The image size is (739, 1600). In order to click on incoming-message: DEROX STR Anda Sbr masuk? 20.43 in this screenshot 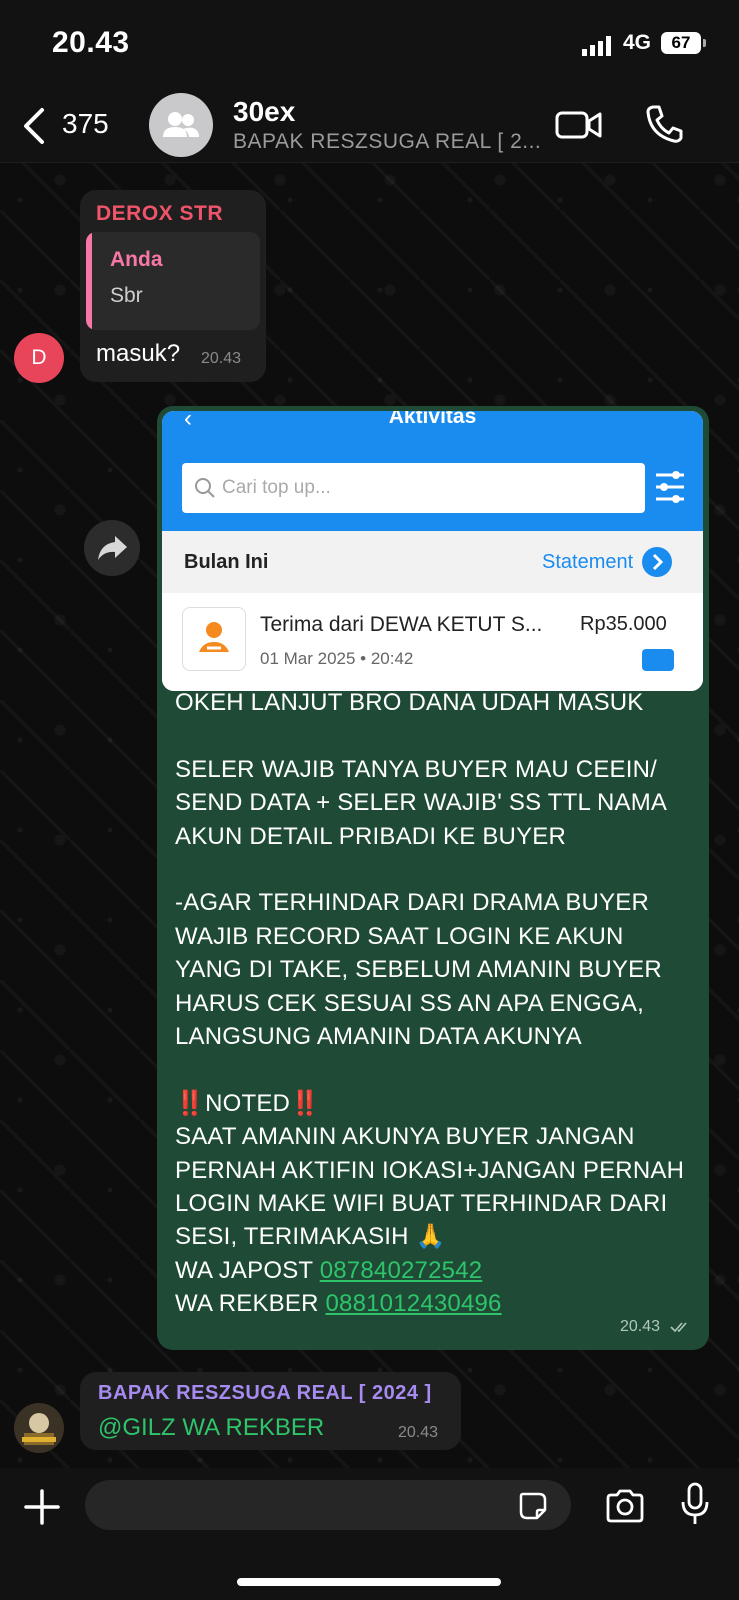, I will do `click(173, 286)`.